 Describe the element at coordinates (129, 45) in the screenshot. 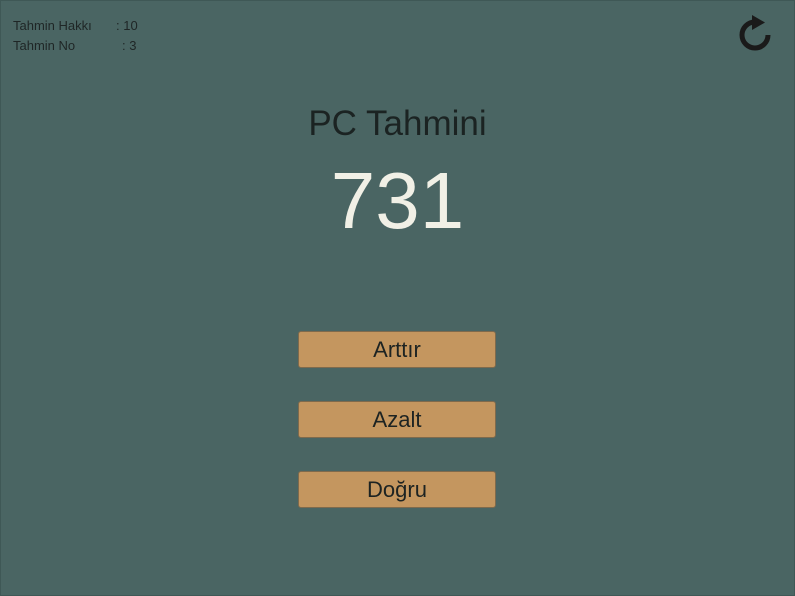

I see `stat-guess-no-value: : 3` at that location.